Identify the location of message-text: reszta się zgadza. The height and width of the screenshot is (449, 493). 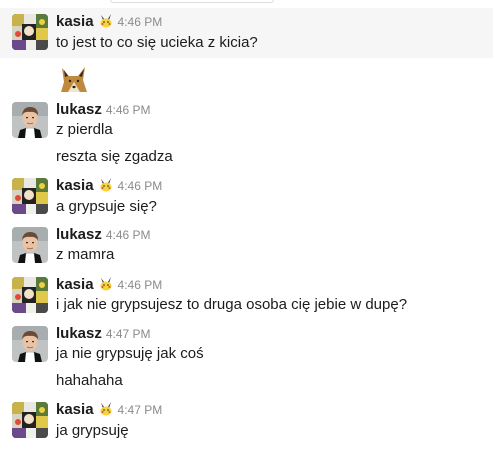
(114, 156).